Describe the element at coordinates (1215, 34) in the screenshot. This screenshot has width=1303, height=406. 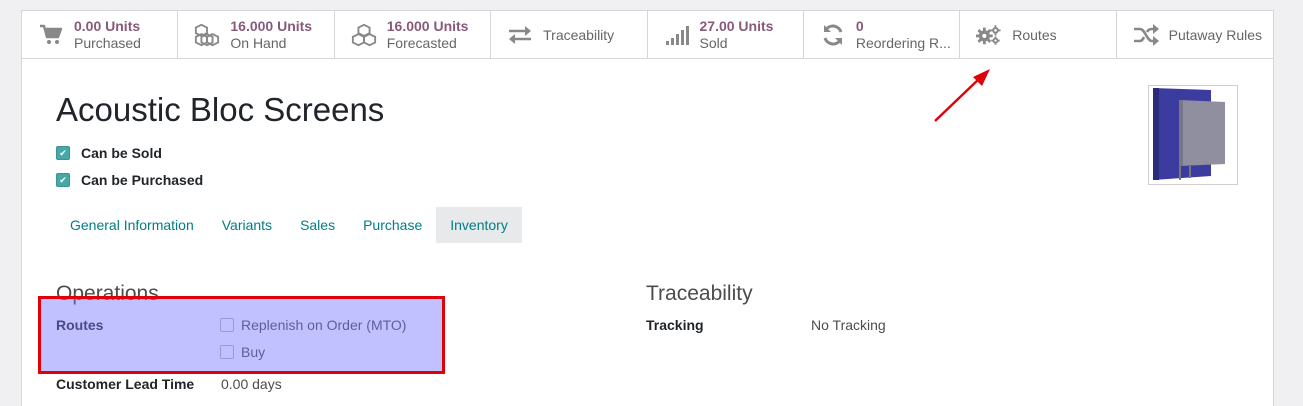
I see `putaway-rules-label: Putaway Rules` at that location.